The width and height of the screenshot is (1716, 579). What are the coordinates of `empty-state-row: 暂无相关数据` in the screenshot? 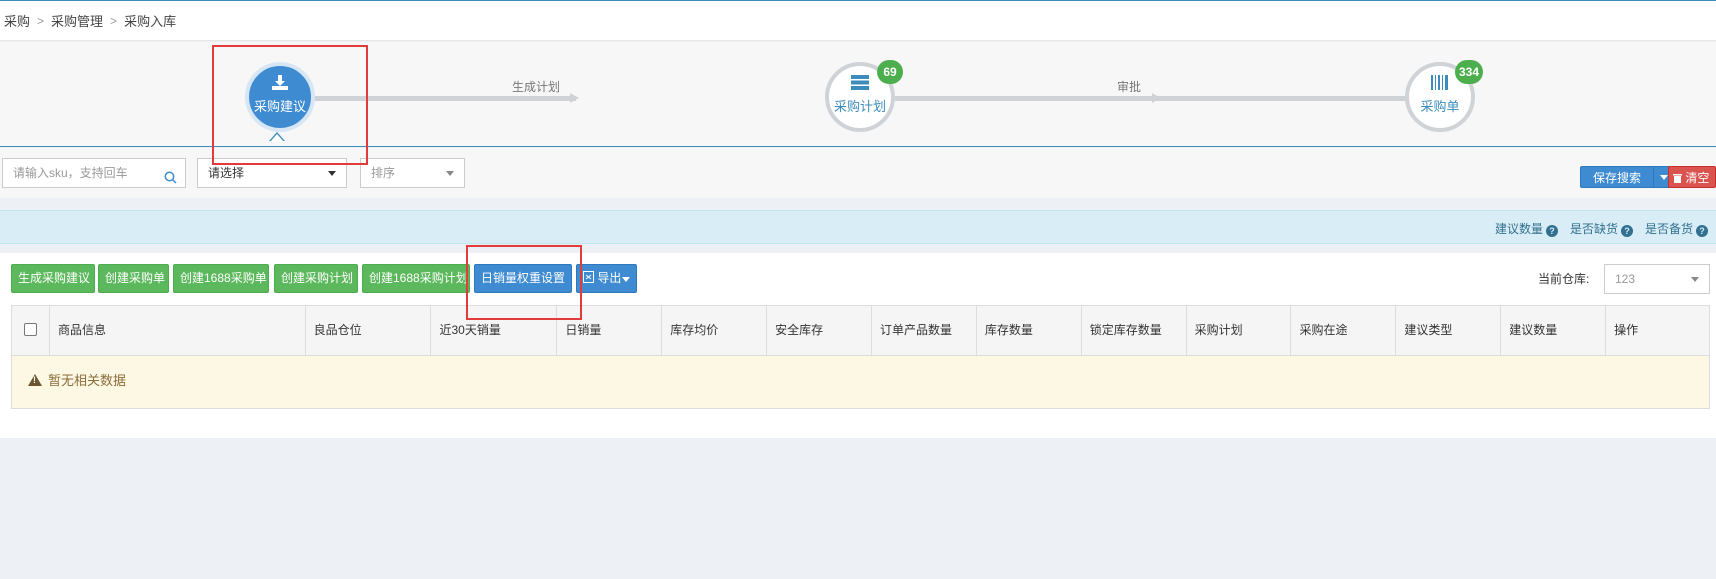 It's located at (860, 382).